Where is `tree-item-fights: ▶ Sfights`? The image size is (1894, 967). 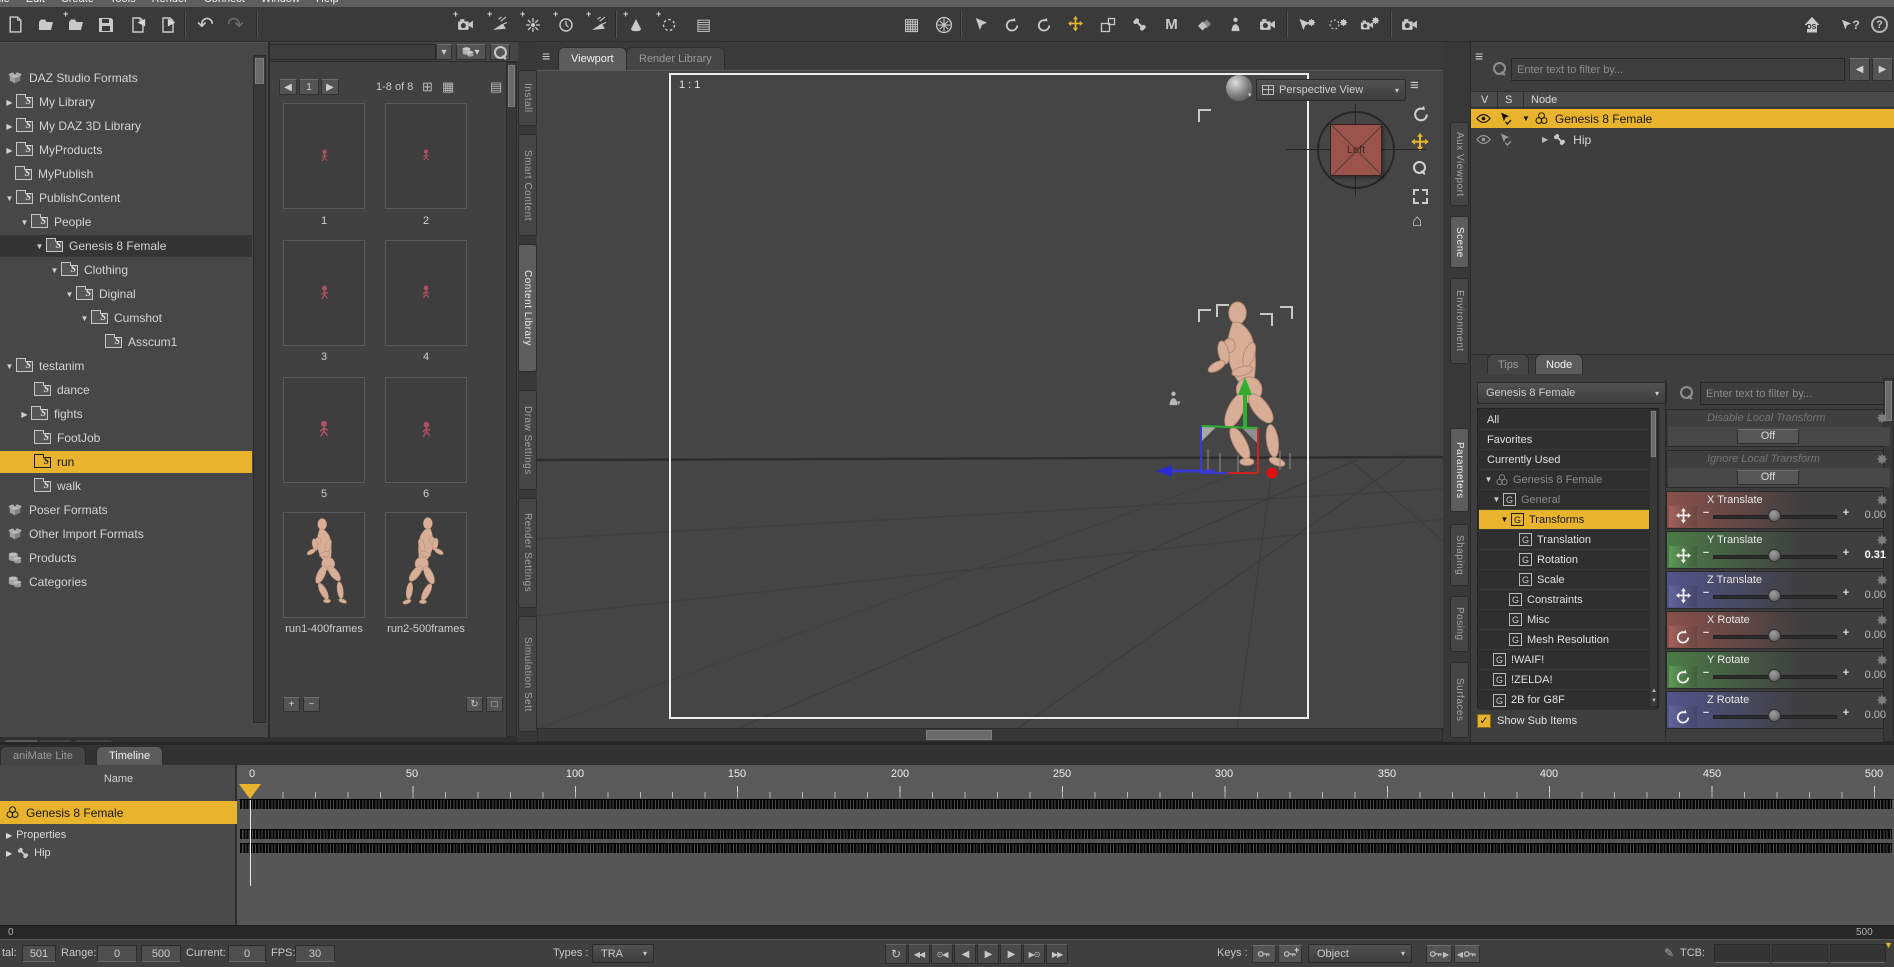 tree-item-fights: ▶ Sfights is located at coordinates (126, 414).